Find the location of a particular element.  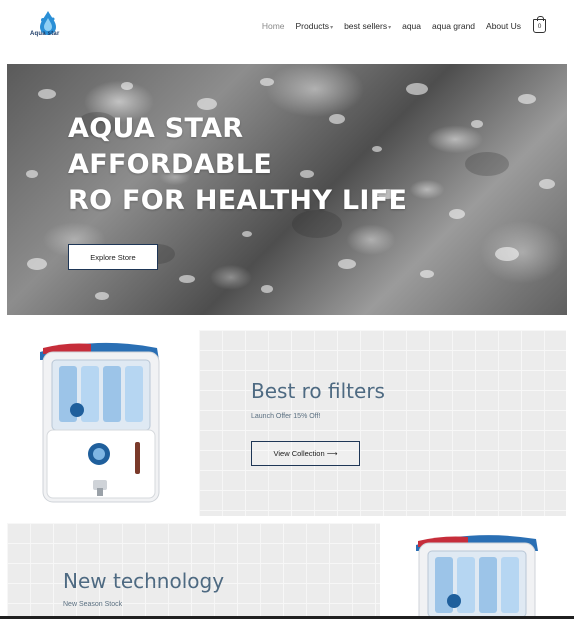

product-image-ro-purifier is located at coordinates (99, 423).